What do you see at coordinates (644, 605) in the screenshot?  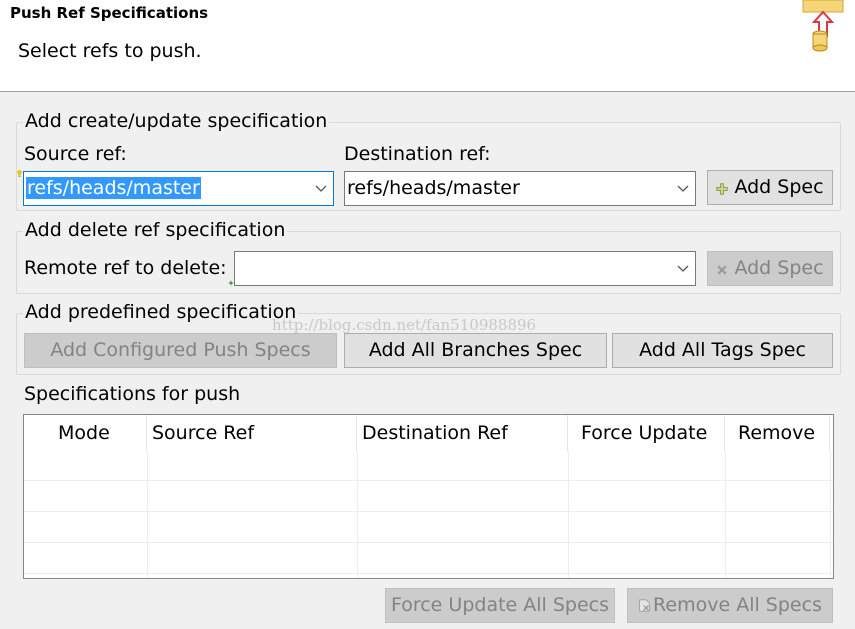 I see `remove-all-icon` at bounding box center [644, 605].